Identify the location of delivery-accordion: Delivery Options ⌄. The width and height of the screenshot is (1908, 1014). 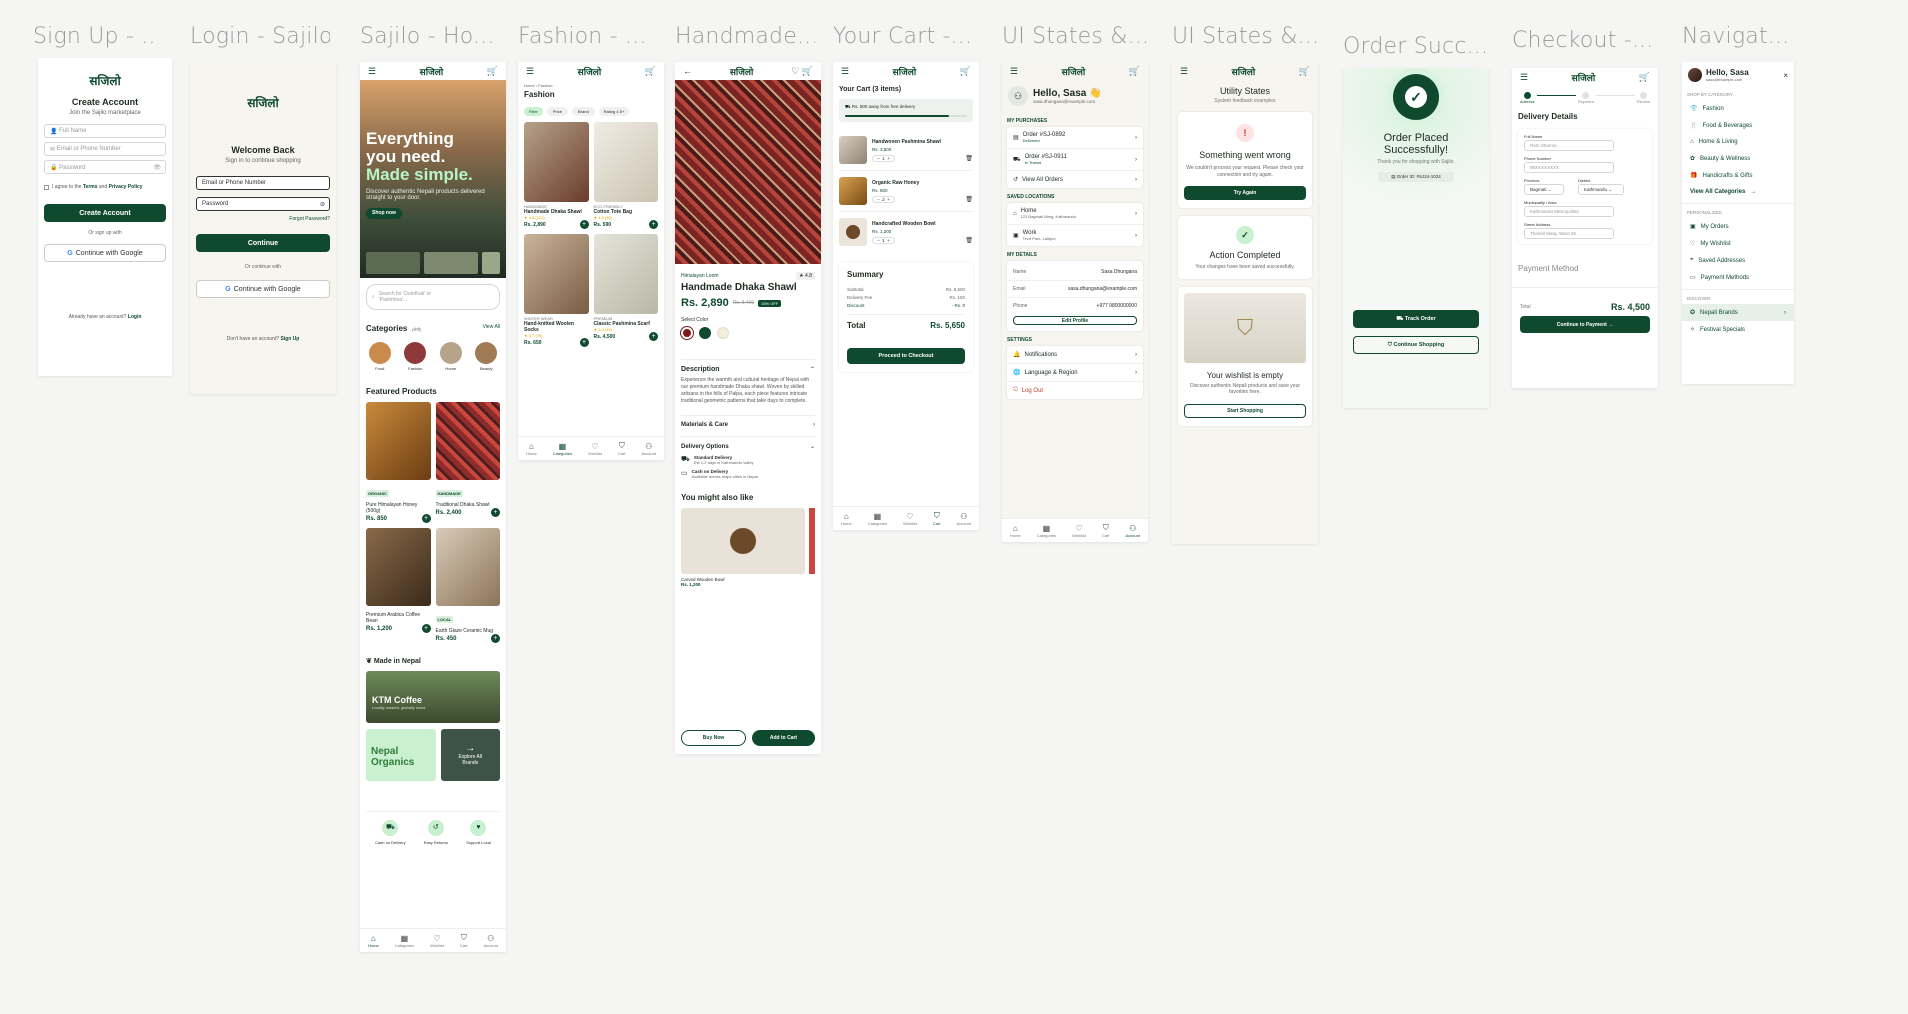
(748, 443).